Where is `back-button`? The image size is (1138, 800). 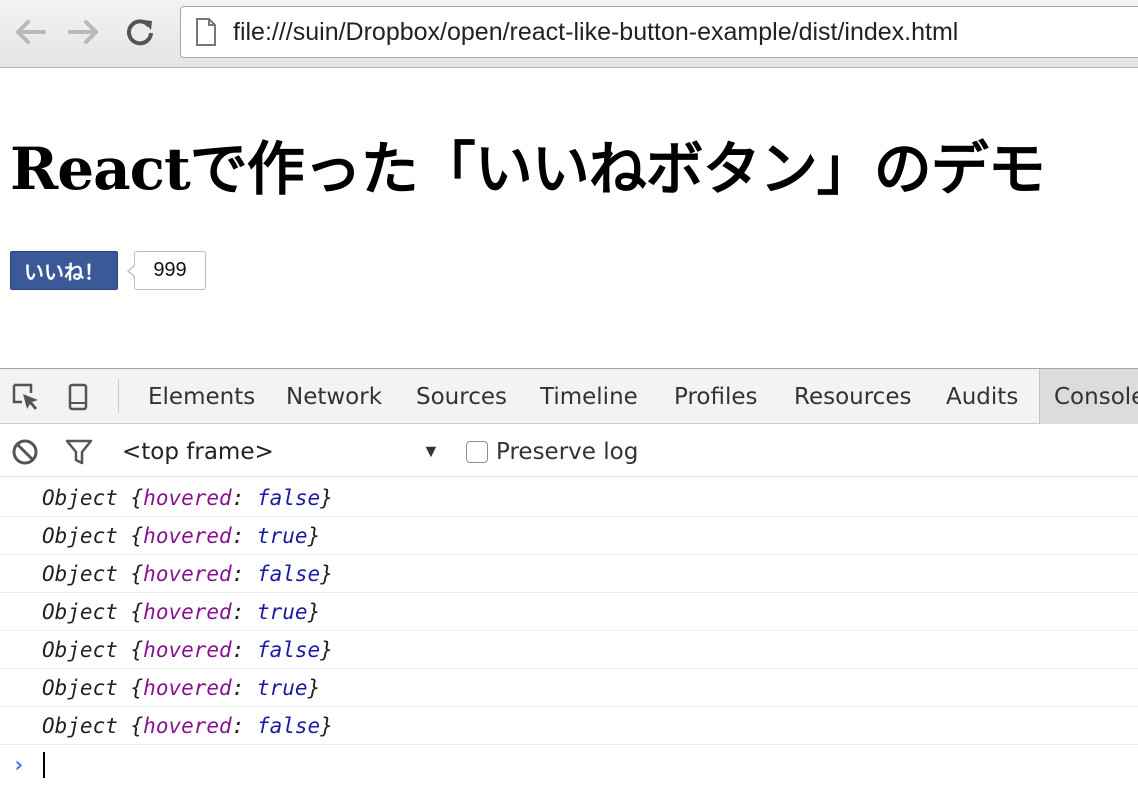
back-button is located at coordinates (30, 32).